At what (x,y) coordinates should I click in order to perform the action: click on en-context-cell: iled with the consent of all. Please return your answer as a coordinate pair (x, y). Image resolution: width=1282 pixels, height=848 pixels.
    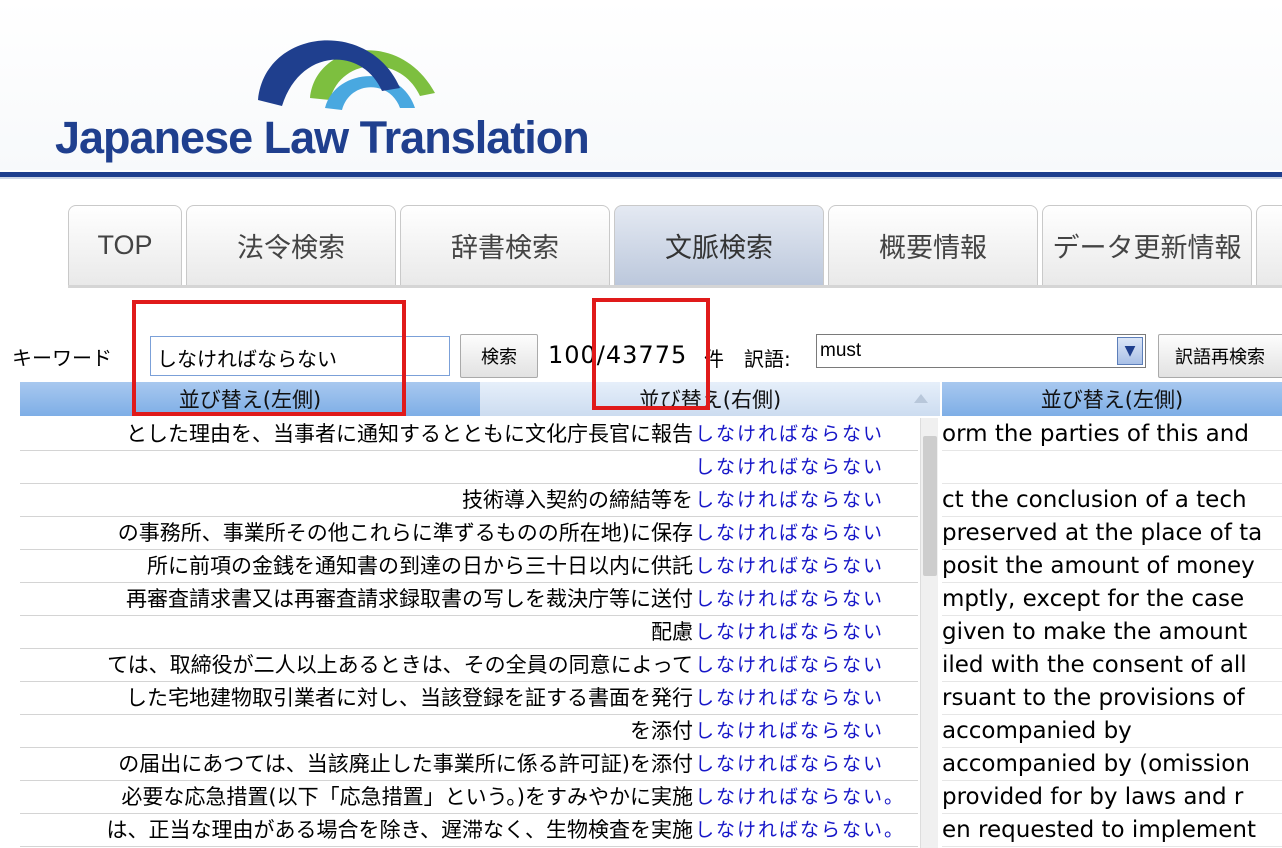
    Looking at the image, I should click on (1112, 665).